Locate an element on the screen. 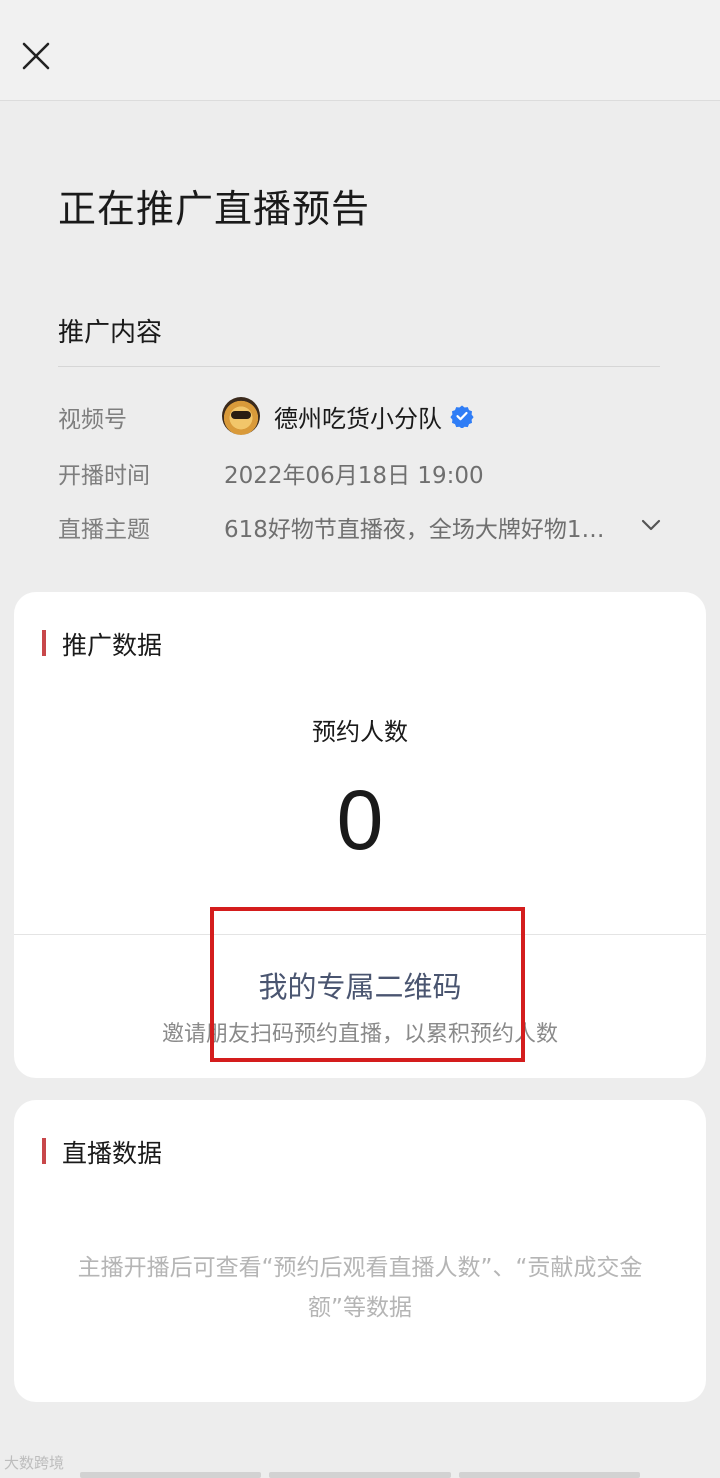  channel-name: 德州吃货小分队 is located at coordinates (358, 418).